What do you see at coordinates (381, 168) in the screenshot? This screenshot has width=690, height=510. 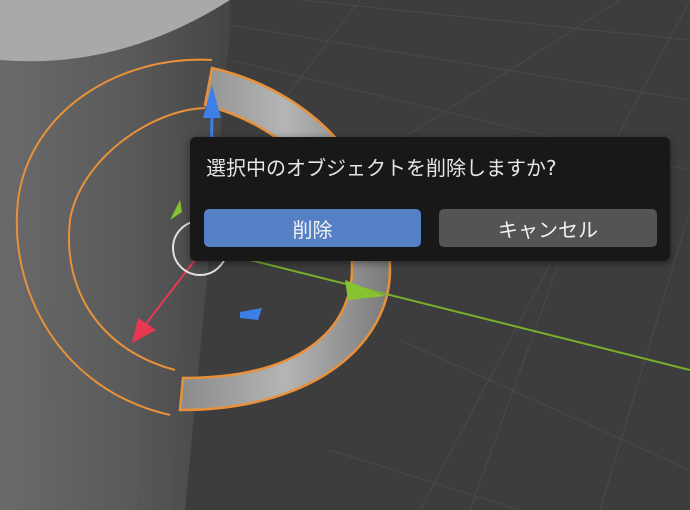 I see `dialog-message: 選択中のオブジェクトを削除しますか?` at bounding box center [381, 168].